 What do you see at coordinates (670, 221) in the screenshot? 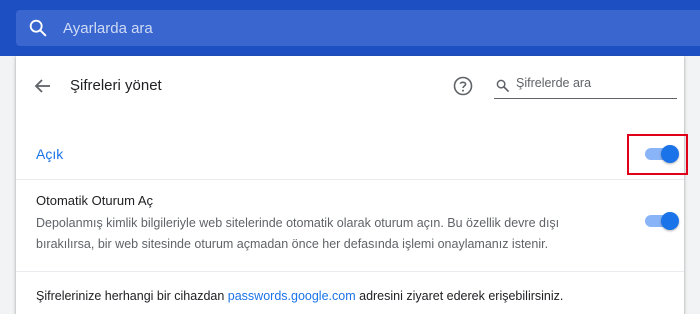
I see `toggle-knob` at bounding box center [670, 221].